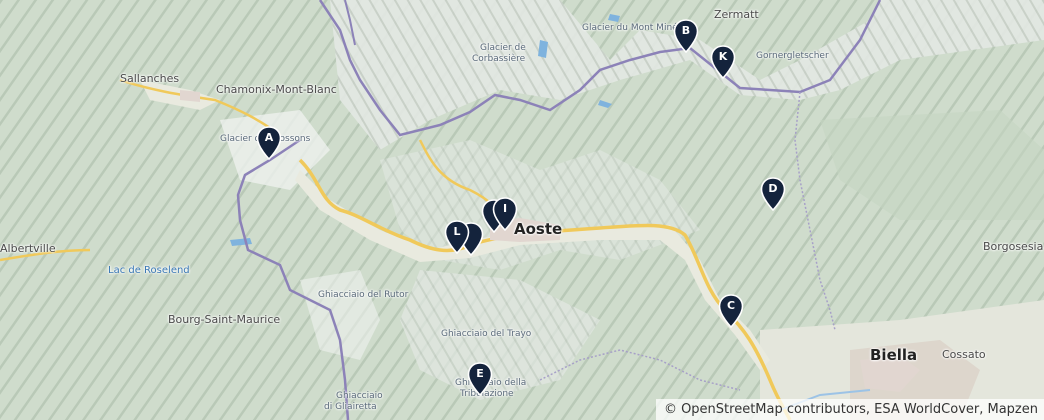 This screenshot has width=1044, height=420. What do you see at coordinates (224, 319) in the screenshot?
I see `label-bourg-saint-maurice: Bourg-Saint-Maurice` at bounding box center [224, 319].